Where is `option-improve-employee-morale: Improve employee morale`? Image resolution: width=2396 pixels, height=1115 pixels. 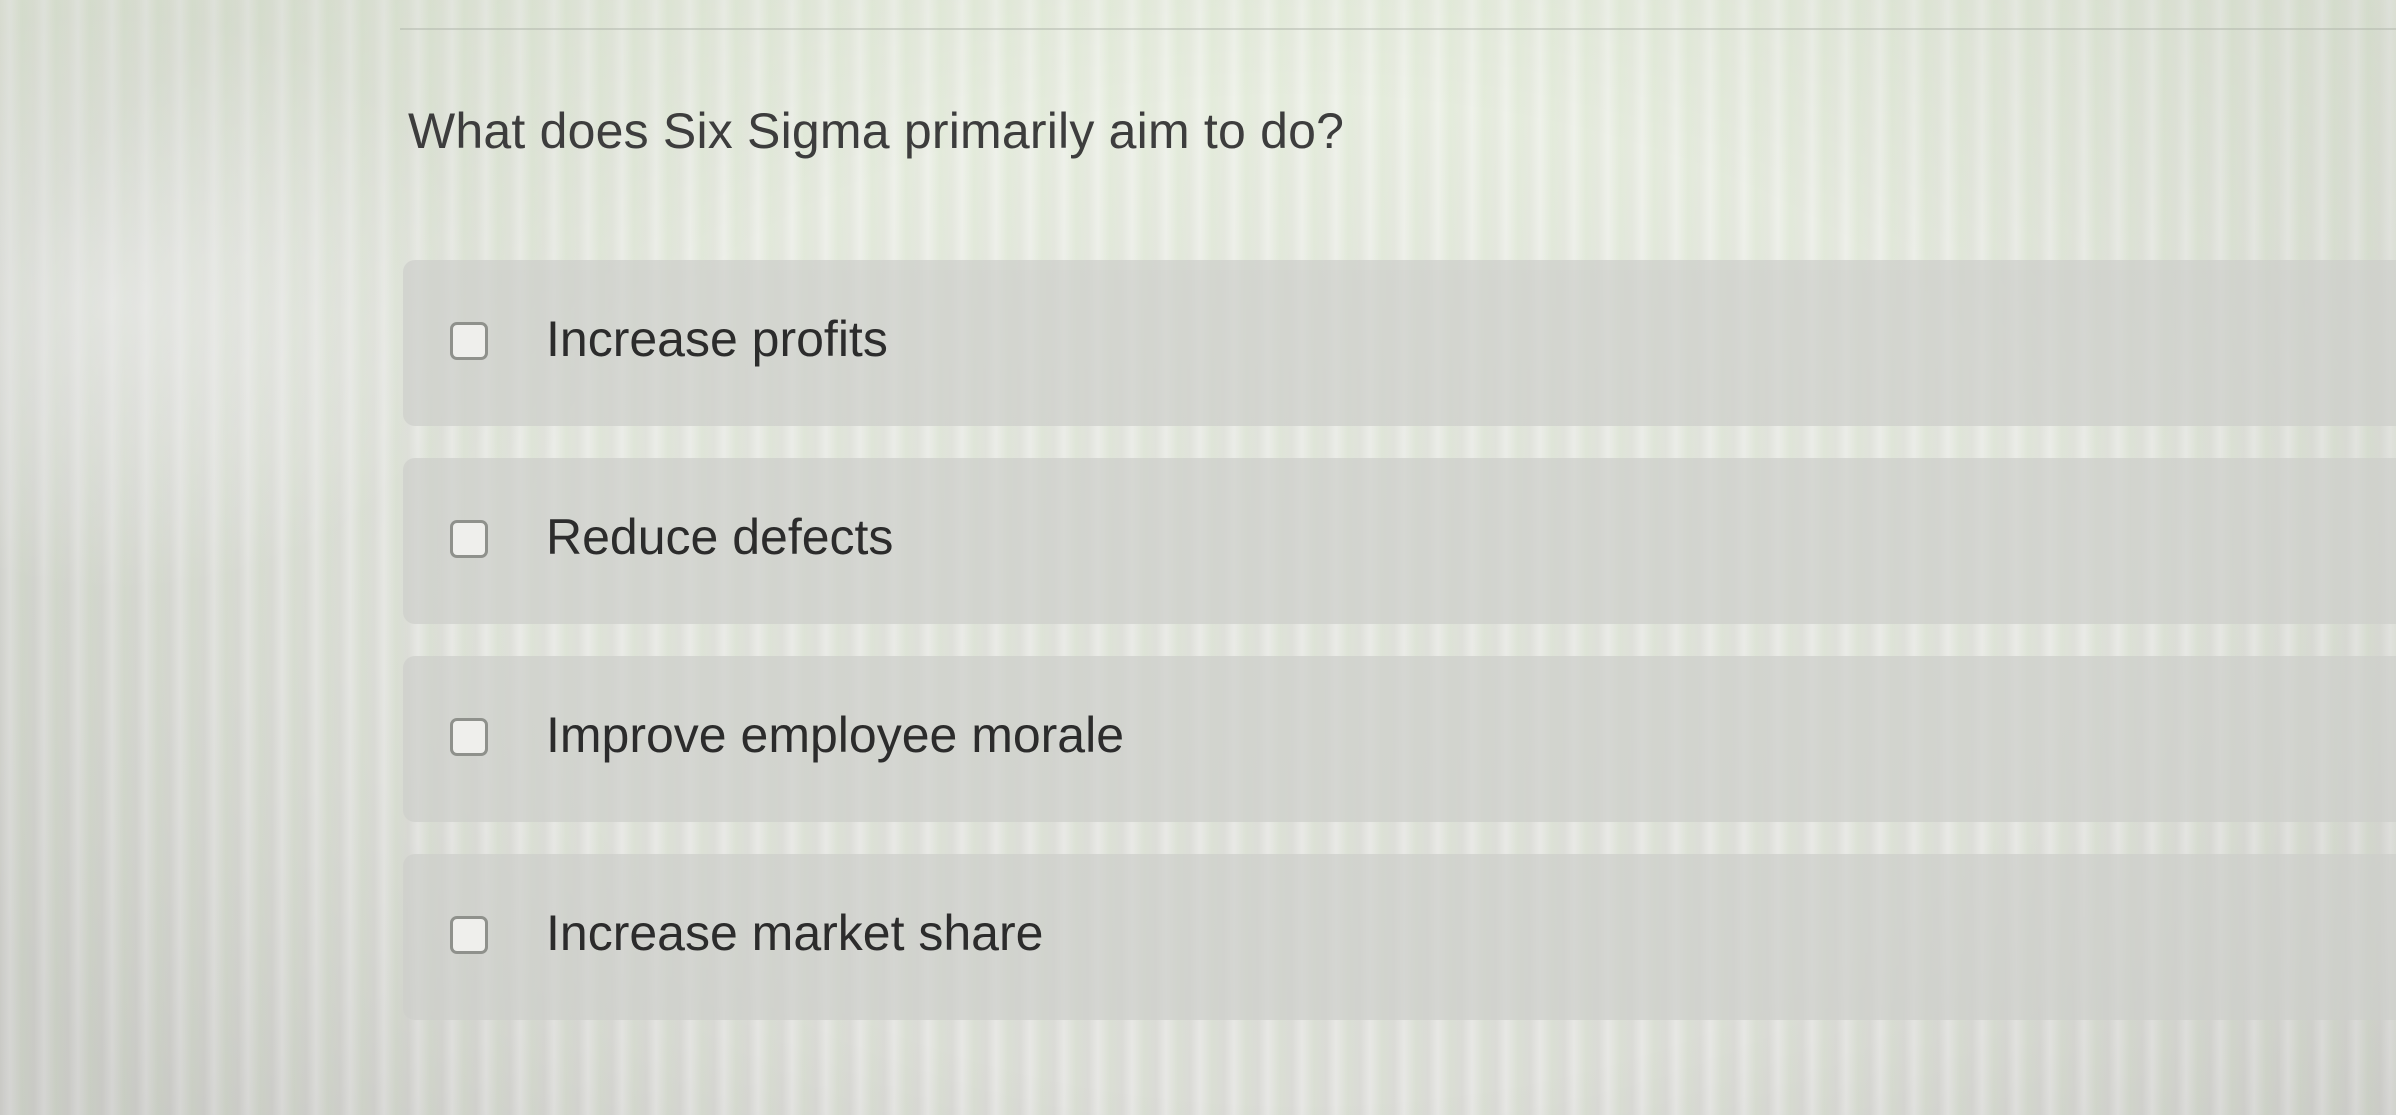 option-improve-employee-morale: Improve employee morale is located at coordinates (1399, 739).